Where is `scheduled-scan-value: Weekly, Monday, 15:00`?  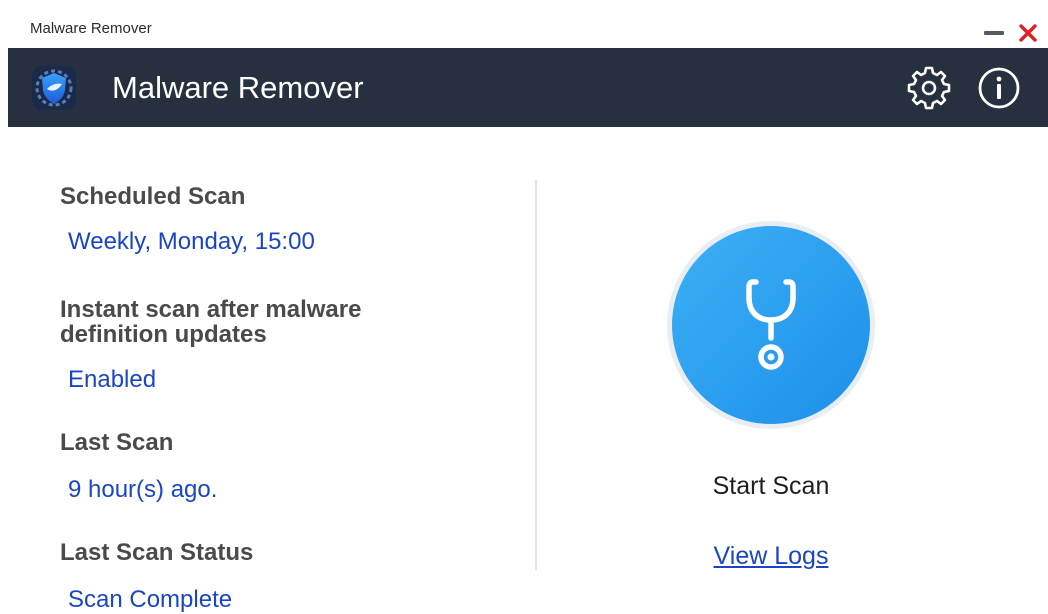 scheduled-scan-value: Weekly, Monday, 15:00 is located at coordinates (191, 241).